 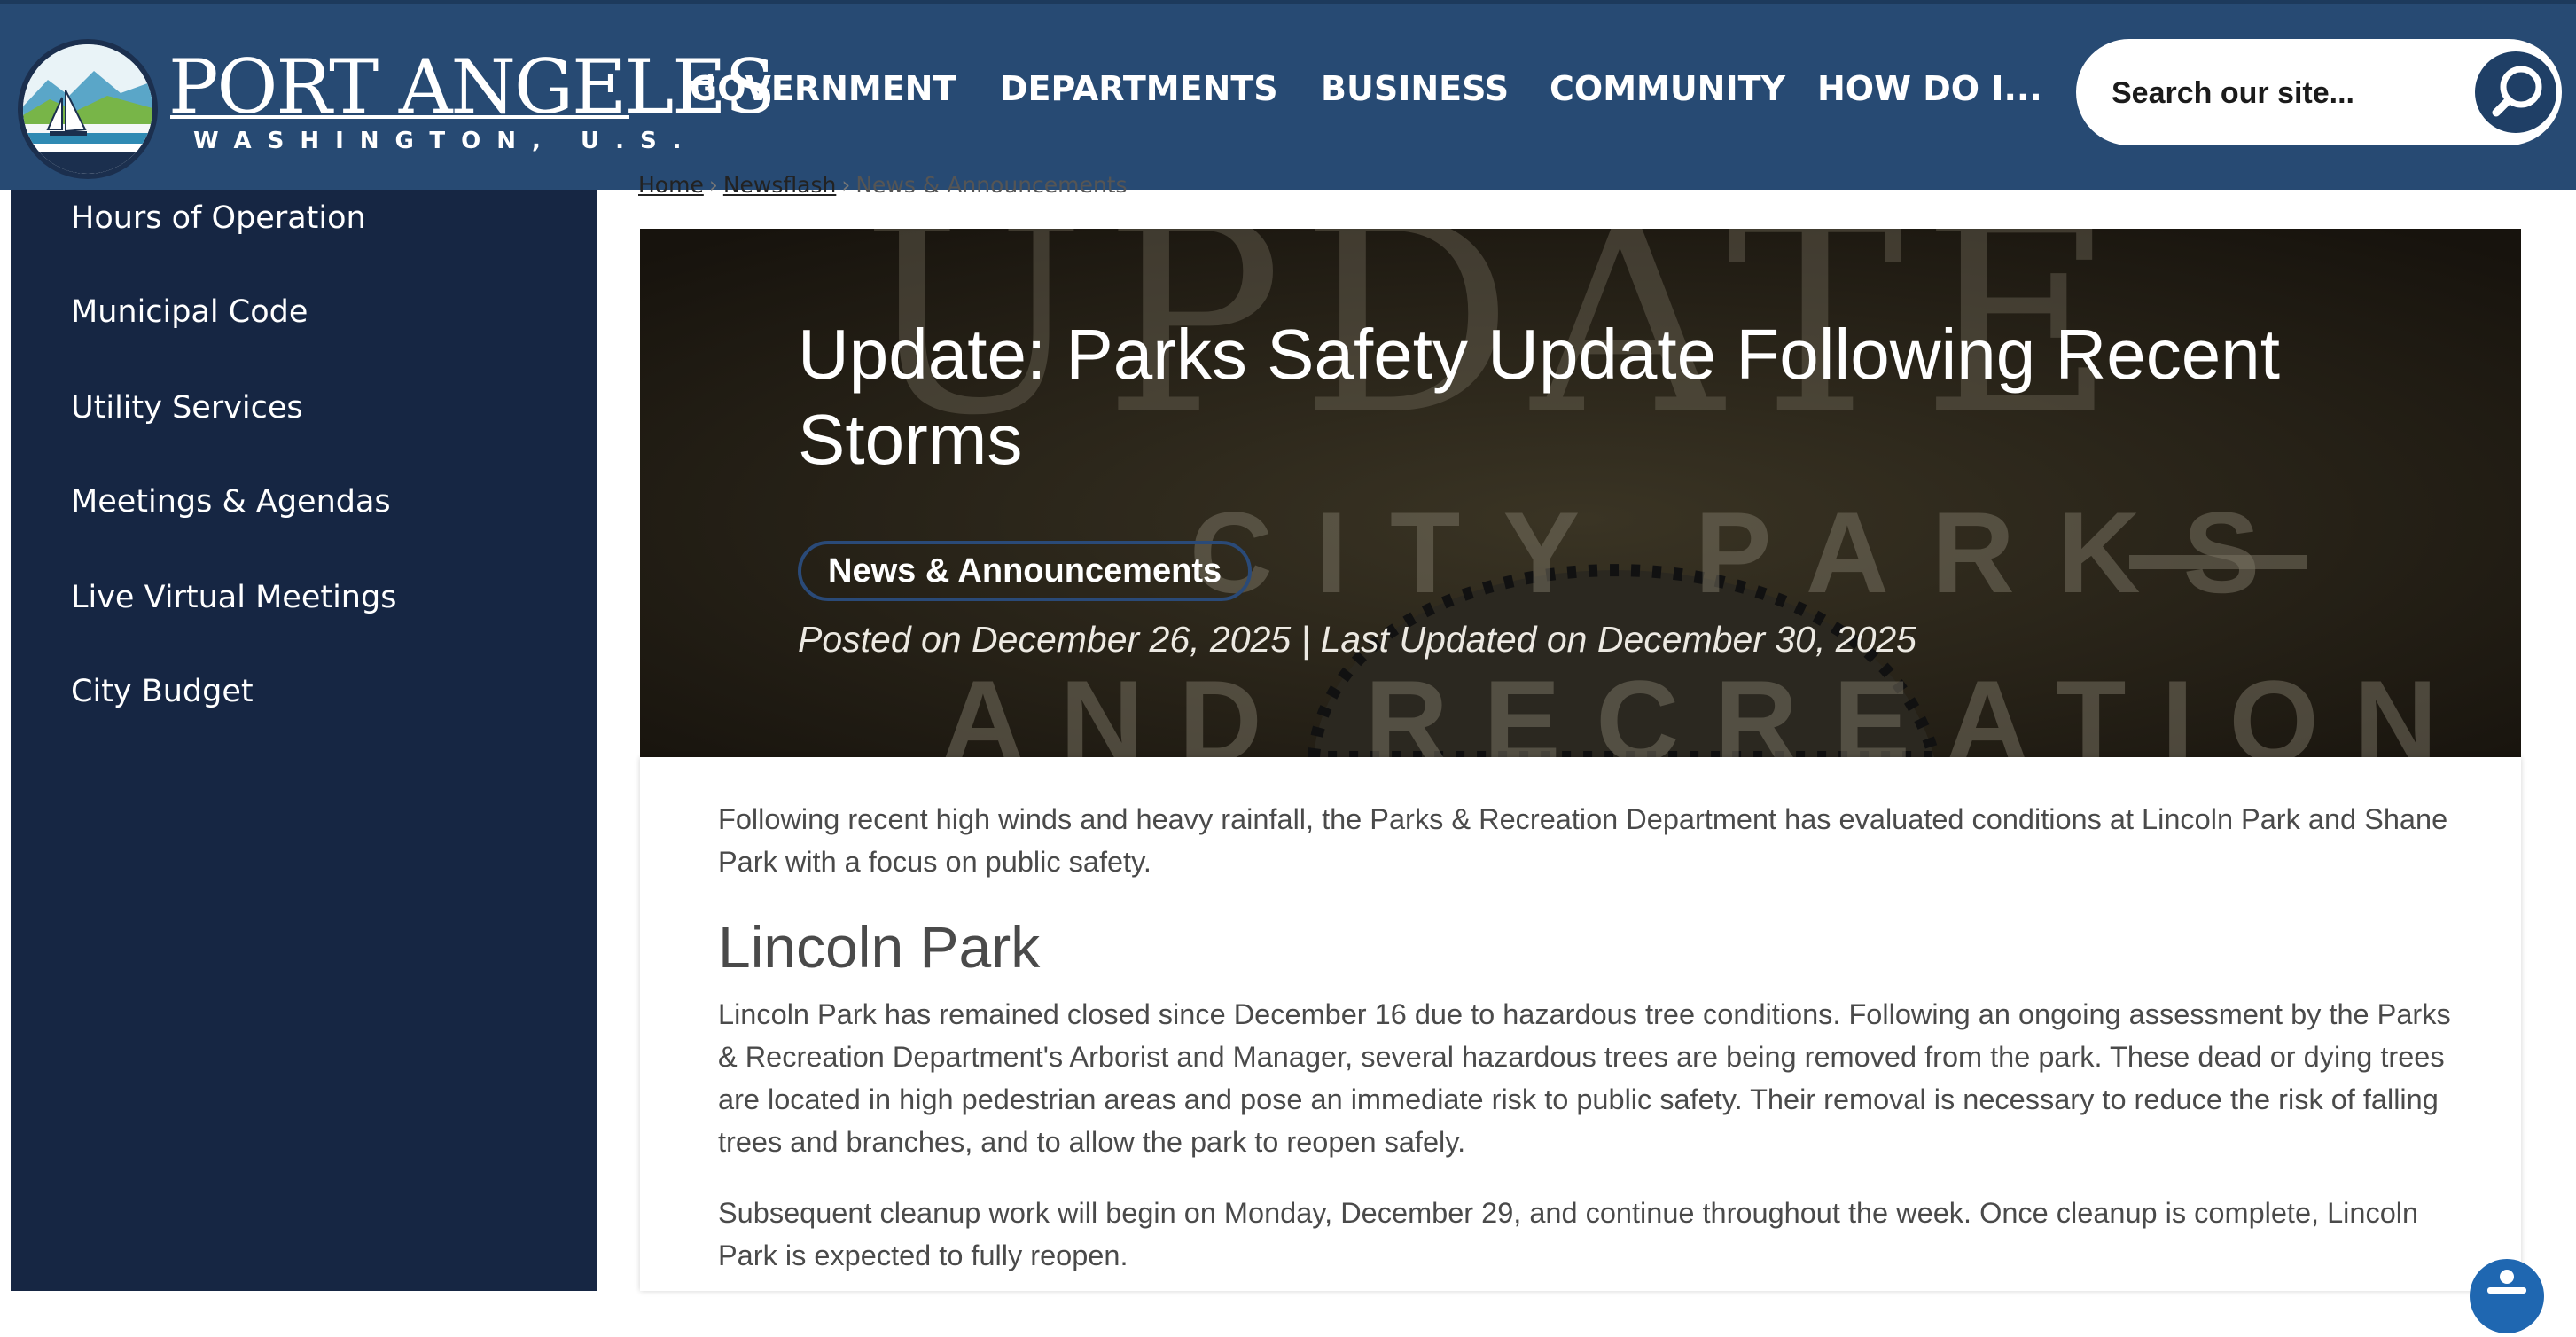 I want to click on sidebar-item-live-virtual-meetings: Live Virtual Meetings, so click(x=233, y=597).